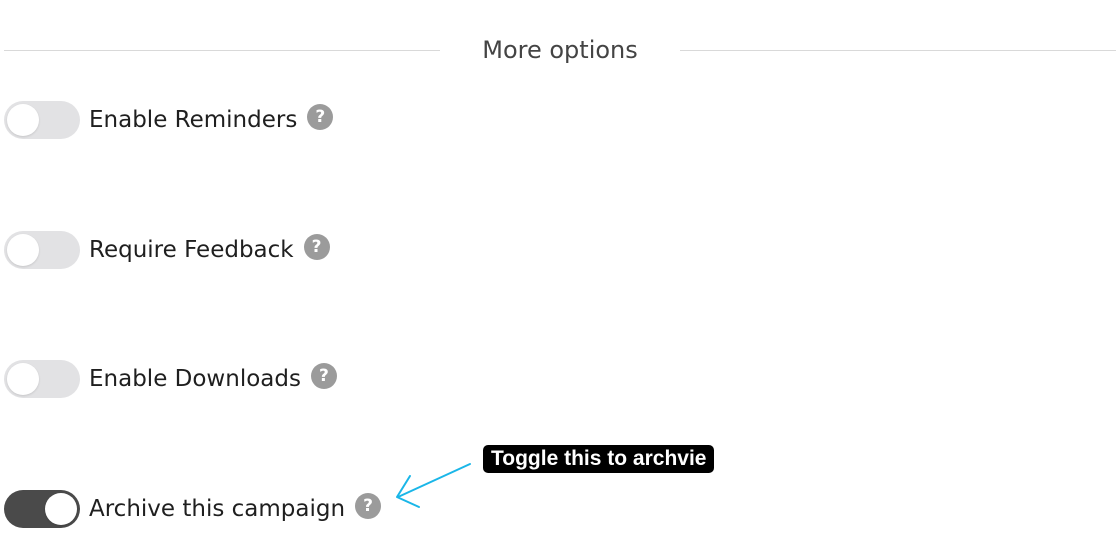  I want to click on option-row-enable-reminders: Enable Reminders ?, so click(169, 120).